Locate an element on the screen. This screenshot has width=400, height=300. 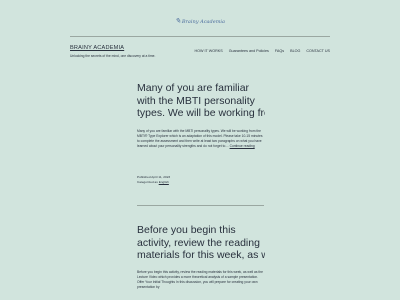
post-divider is located at coordinates (200, 205).